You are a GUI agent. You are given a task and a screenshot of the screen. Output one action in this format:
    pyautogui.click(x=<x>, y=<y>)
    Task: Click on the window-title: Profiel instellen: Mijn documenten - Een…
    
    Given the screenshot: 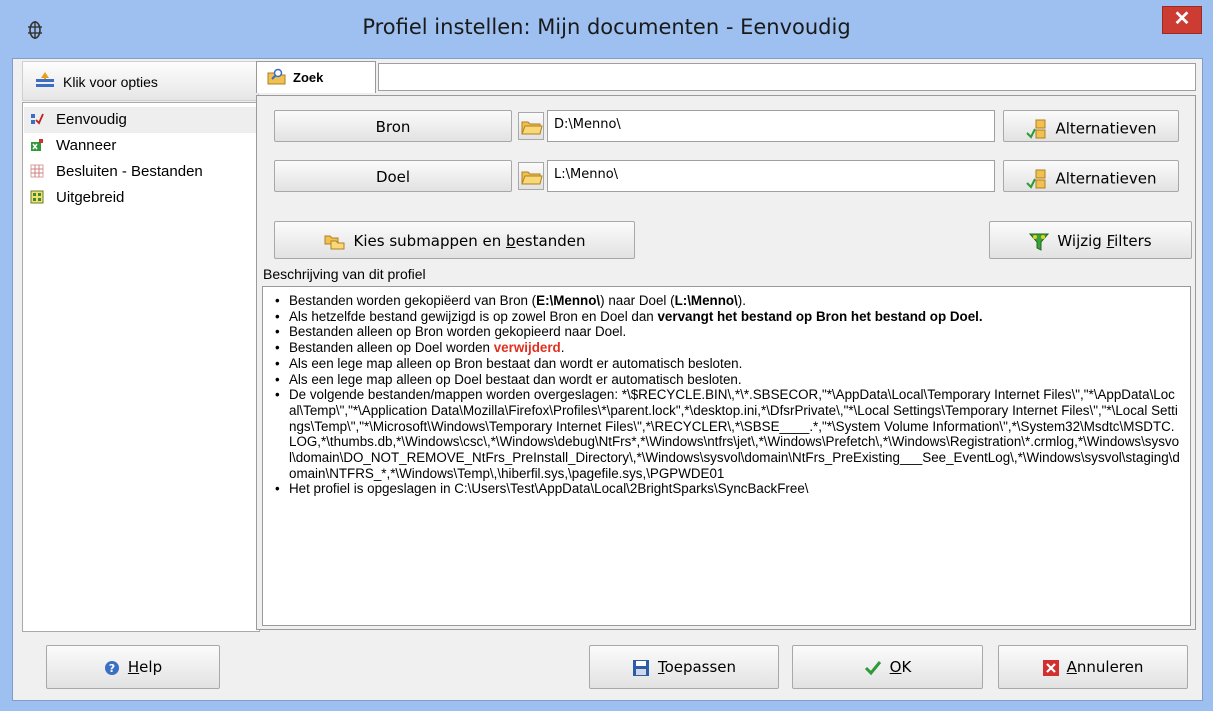 What is the action you would take?
    pyautogui.click(x=606, y=27)
    